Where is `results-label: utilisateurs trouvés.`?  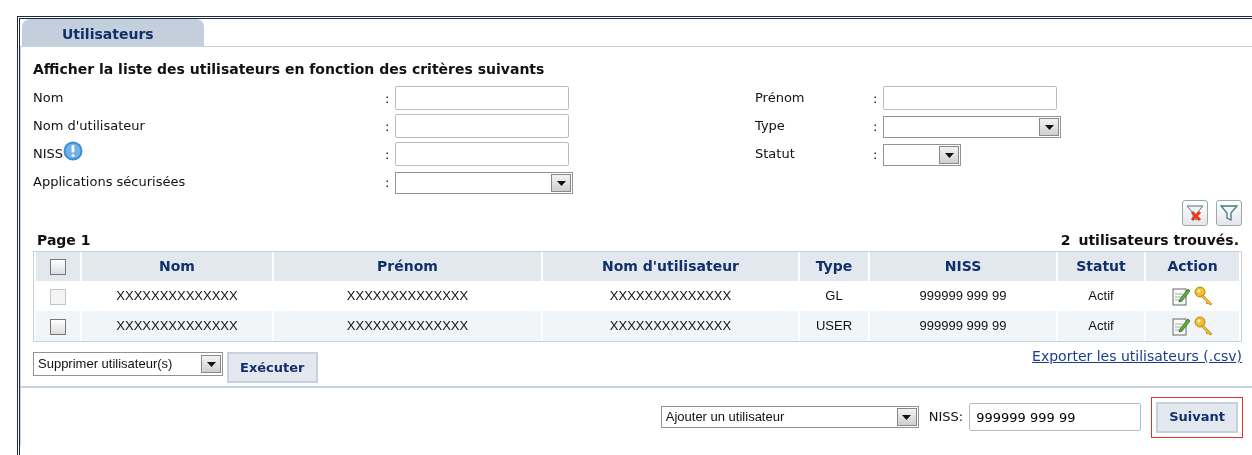
results-label: utilisateurs trouvés. is located at coordinates (1158, 240).